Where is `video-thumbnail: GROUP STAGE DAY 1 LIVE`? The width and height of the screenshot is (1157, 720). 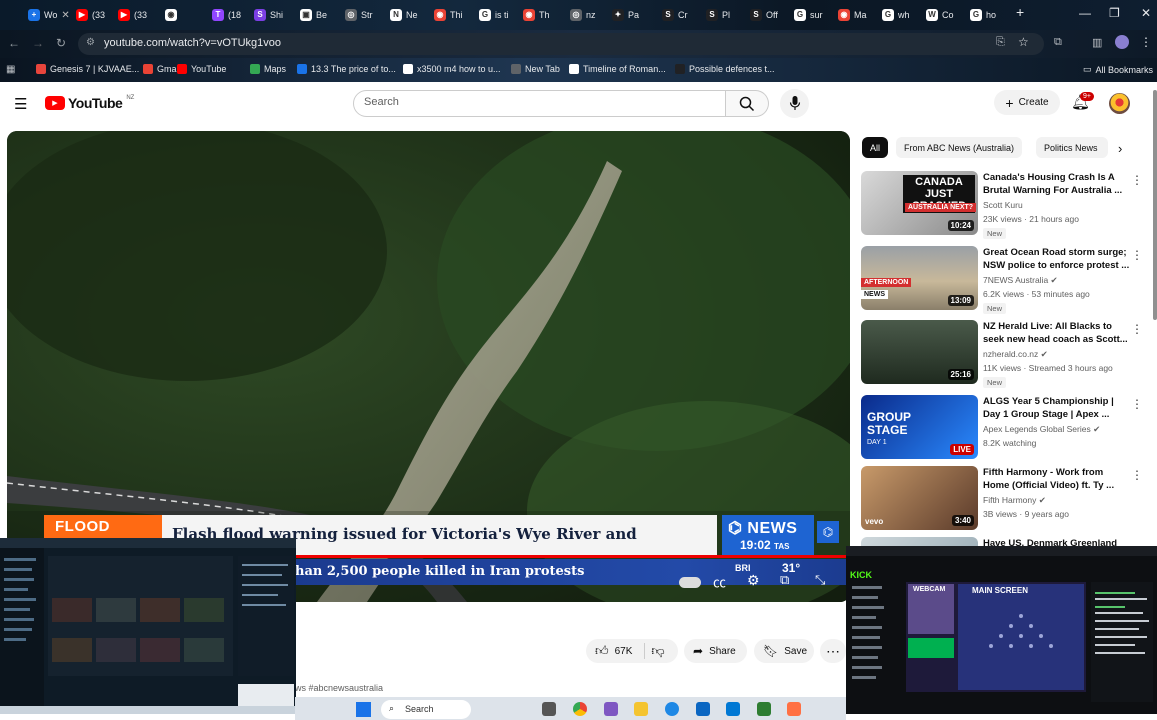 video-thumbnail: GROUP STAGE DAY 1 LIVE is located at coordinates (919, 427).